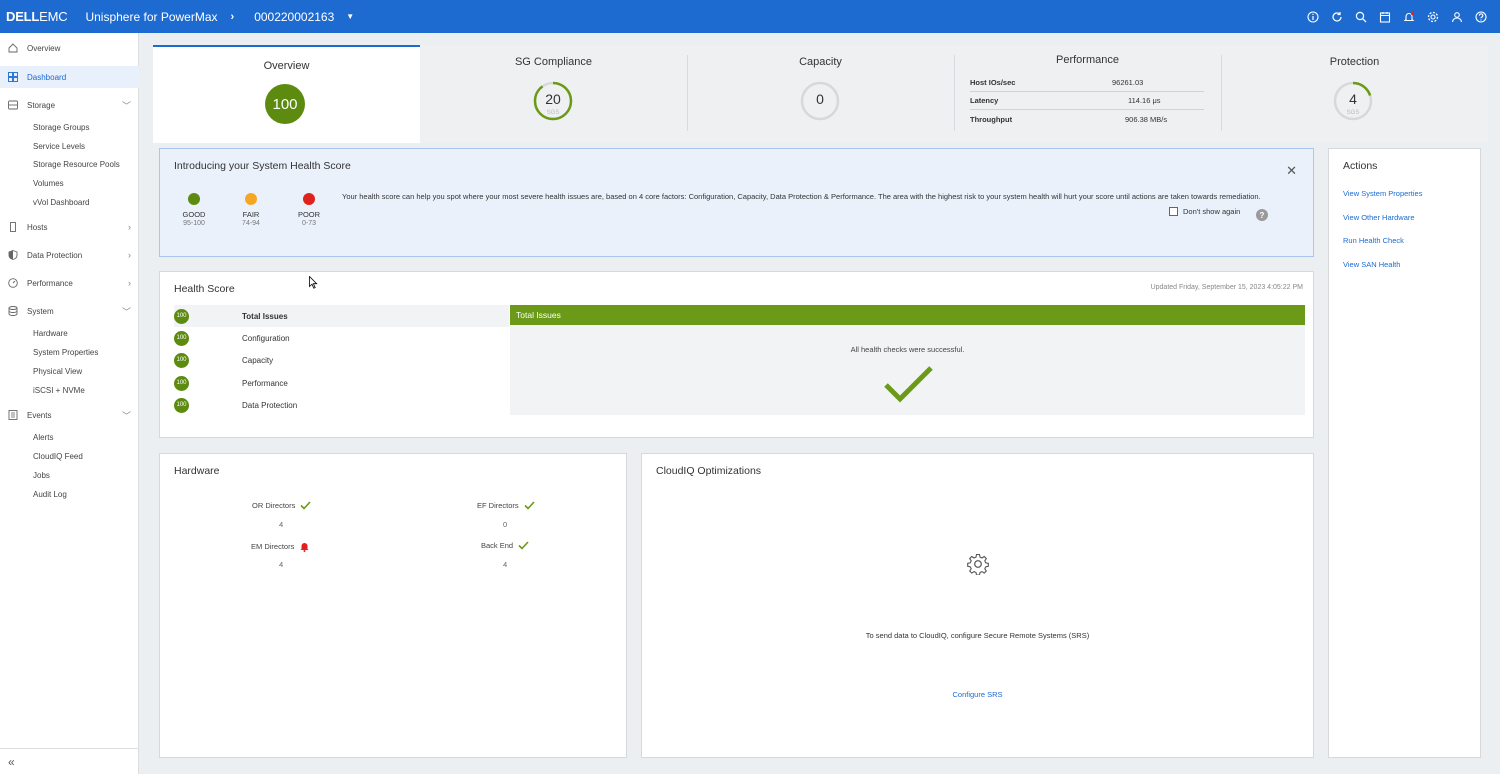 The height and width of the screenshot is (774, 1500). Describe the element at coordinates (1312, 16) in the screenshot. I see `info-icon` at that location.